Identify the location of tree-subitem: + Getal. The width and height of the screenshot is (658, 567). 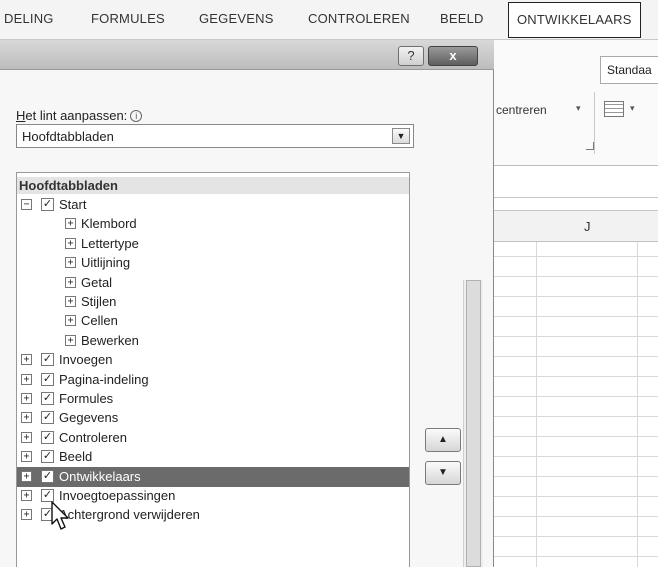
(213, 283).